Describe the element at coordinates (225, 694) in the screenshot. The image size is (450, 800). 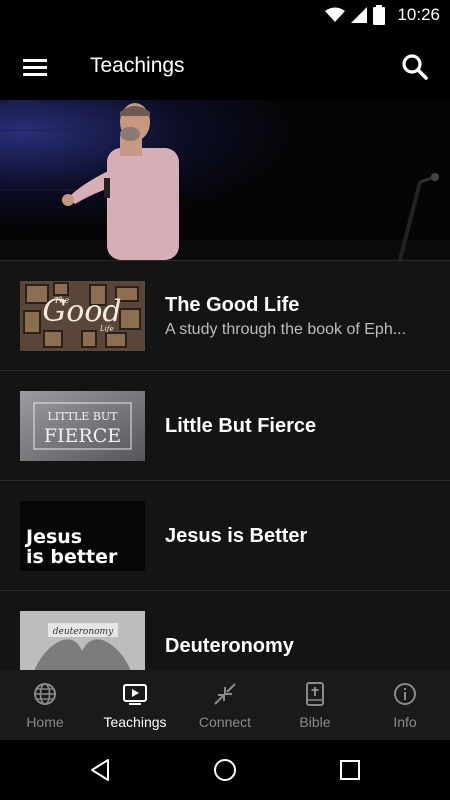
I see `collapse-arrows-icon` at that location.